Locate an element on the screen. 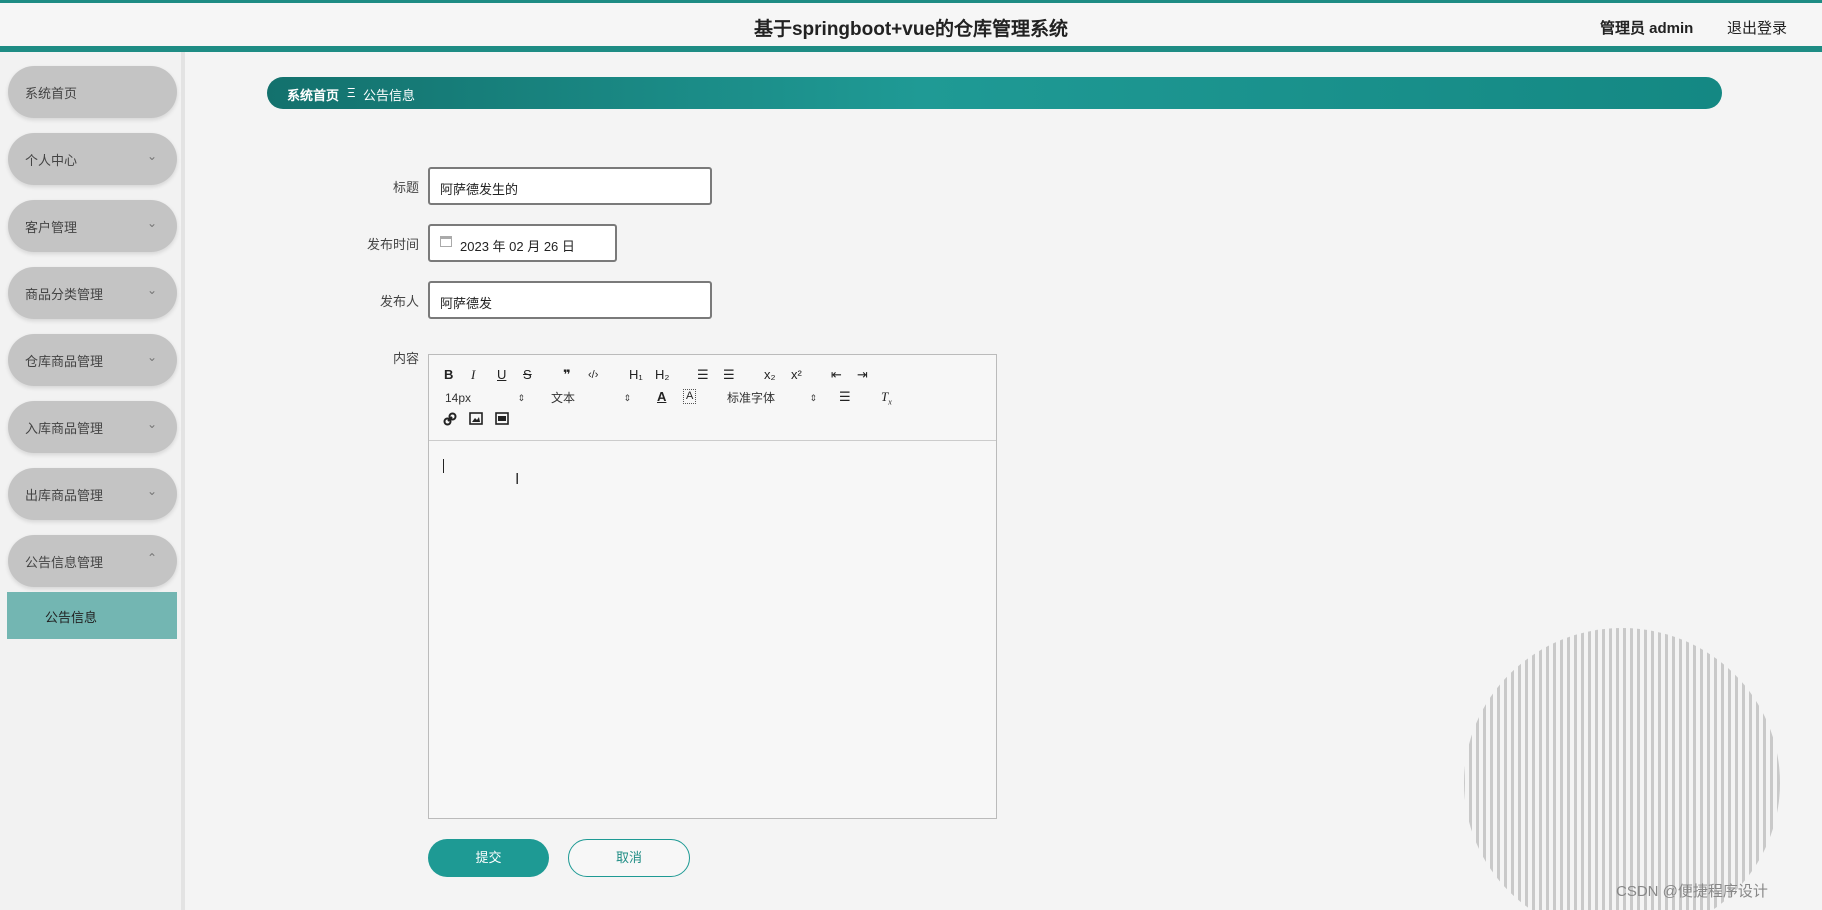 The width and height of the screenshot is (1822, 910). sidebar-item-categories: 商品分类管理 ⌄ is located at coordinates (92, 293).